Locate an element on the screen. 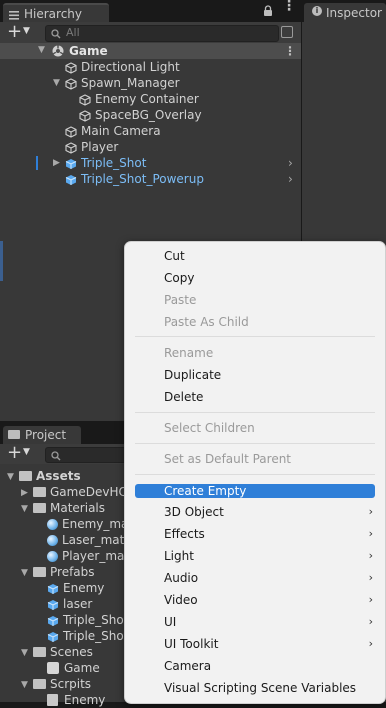 The height and width of the screenshot is (708, 386). tab-inspector: i Inspector is located at coordinates (345, 12).